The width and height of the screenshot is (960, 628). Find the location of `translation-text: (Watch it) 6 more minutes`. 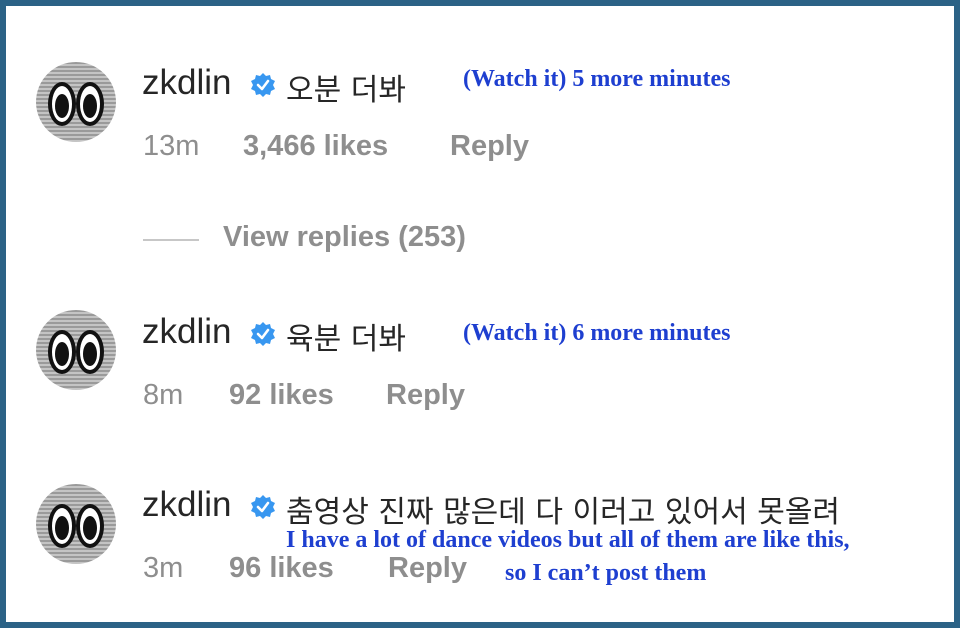

translation-text: (Watch it) 6 more minutes is located at coordinates (597, 333).